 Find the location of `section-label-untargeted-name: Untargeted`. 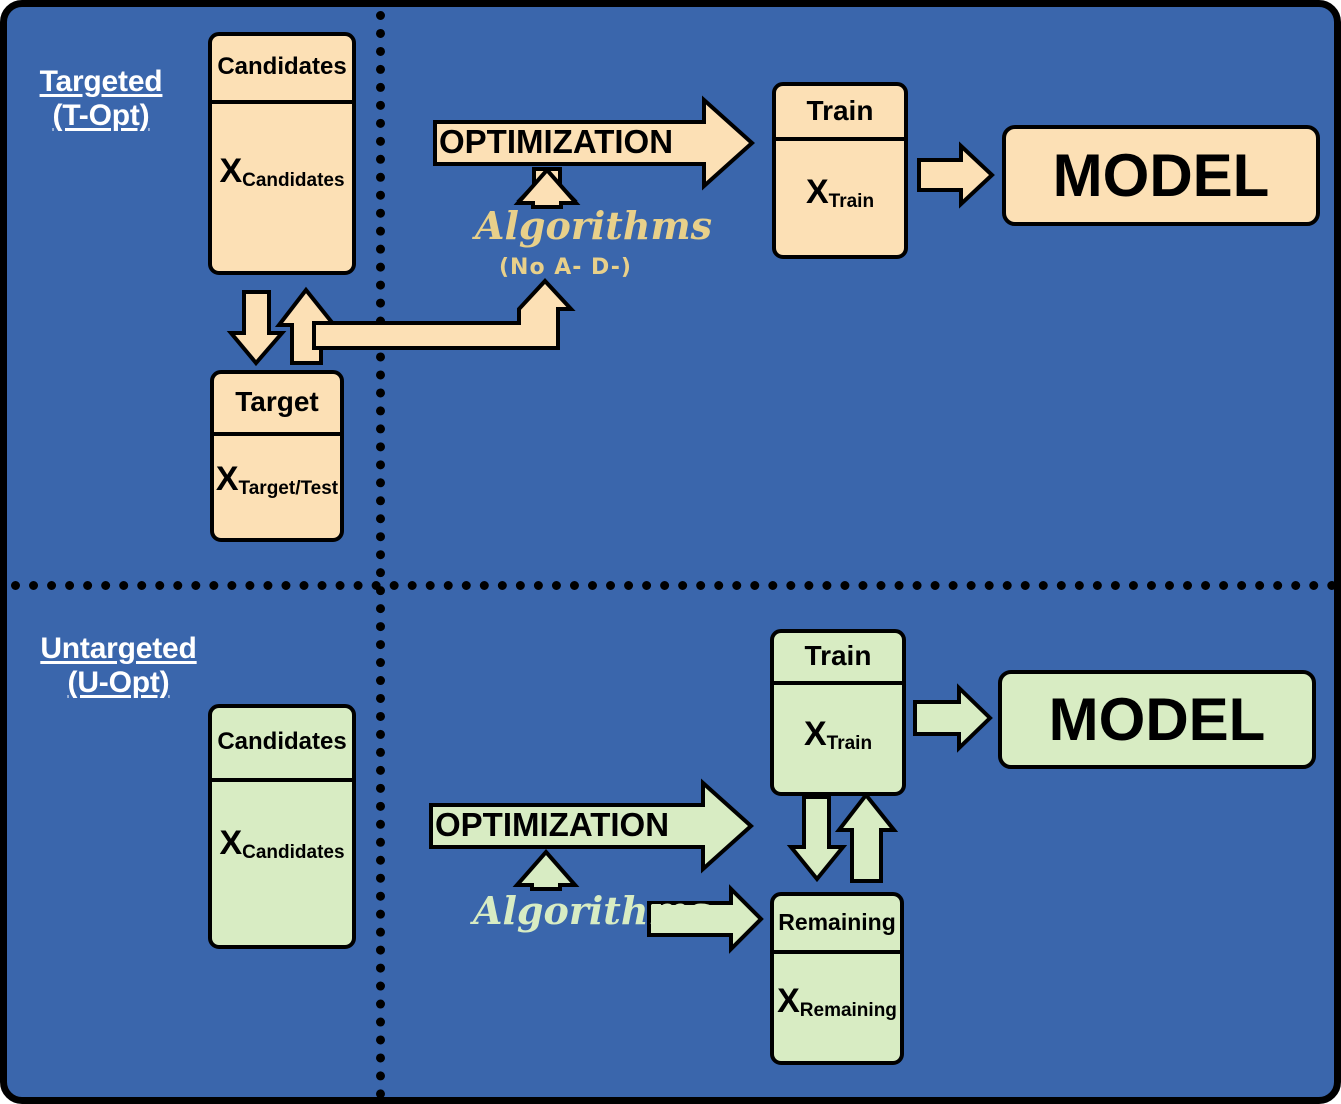

section-label-untargeted-name: Untargeted is located at coordinates (118, 648).